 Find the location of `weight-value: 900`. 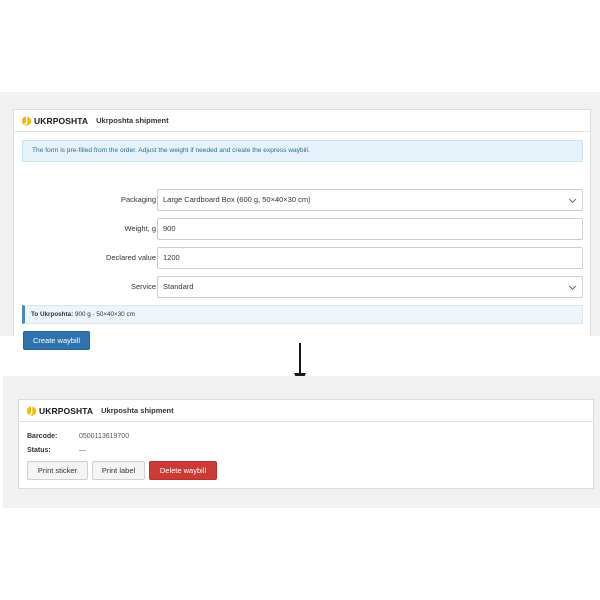

weight-value: 900 is located at coordinates (169, 228).